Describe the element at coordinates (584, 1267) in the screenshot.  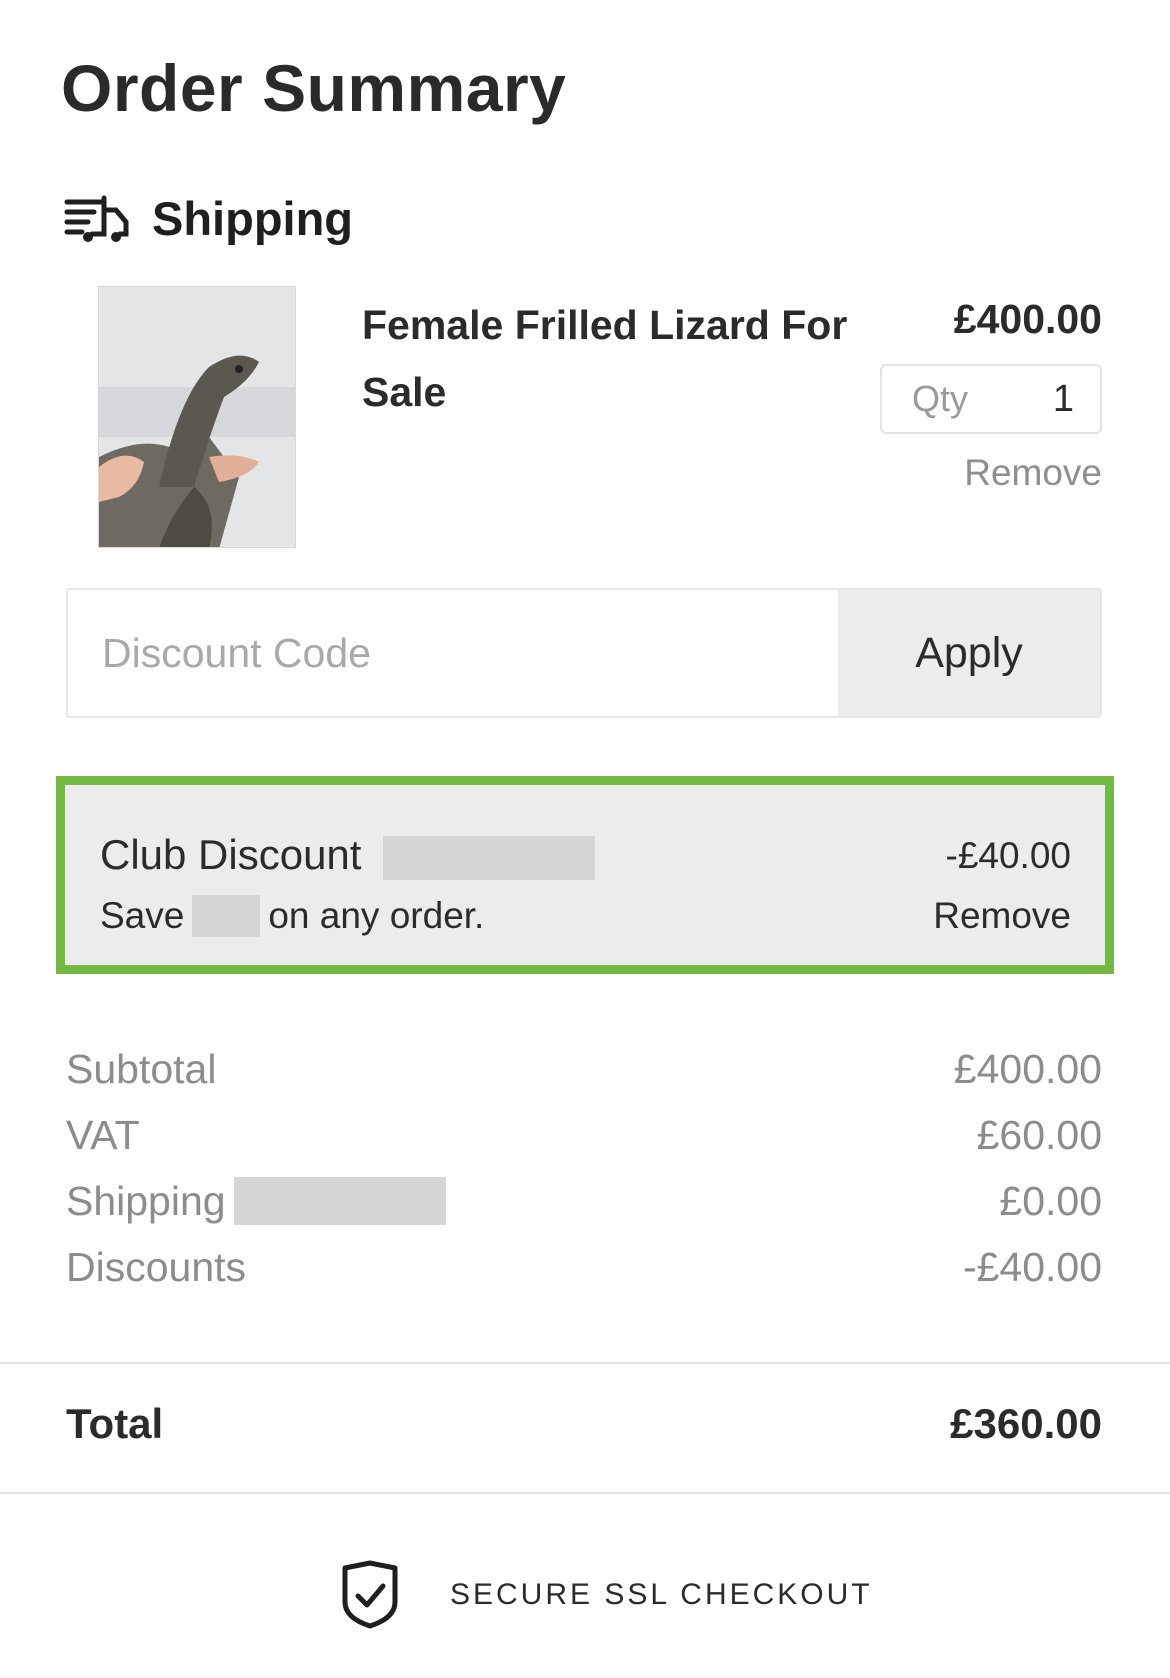
I see `discounts-row: Discounts -£40.00` at that location.